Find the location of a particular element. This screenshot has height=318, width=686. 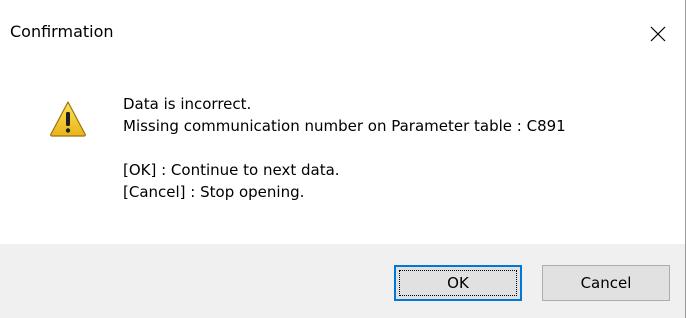

ok-button: OK is located at coordinates (458, 283).